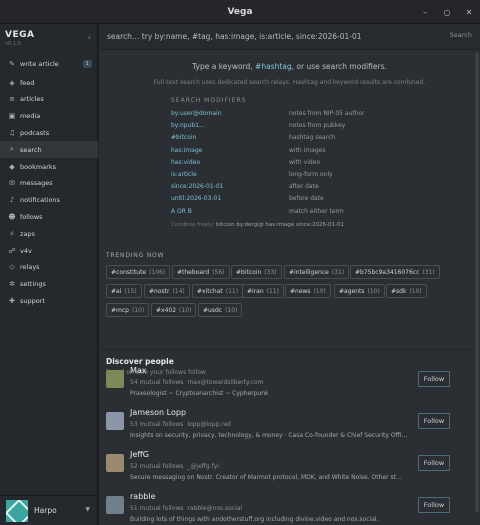 Image resolution: width=480 pixels, height=525 pixels. Describe the element at coordinates (27, 82) in the screenshot. I see `sidebar-item-label: feed` at that location.